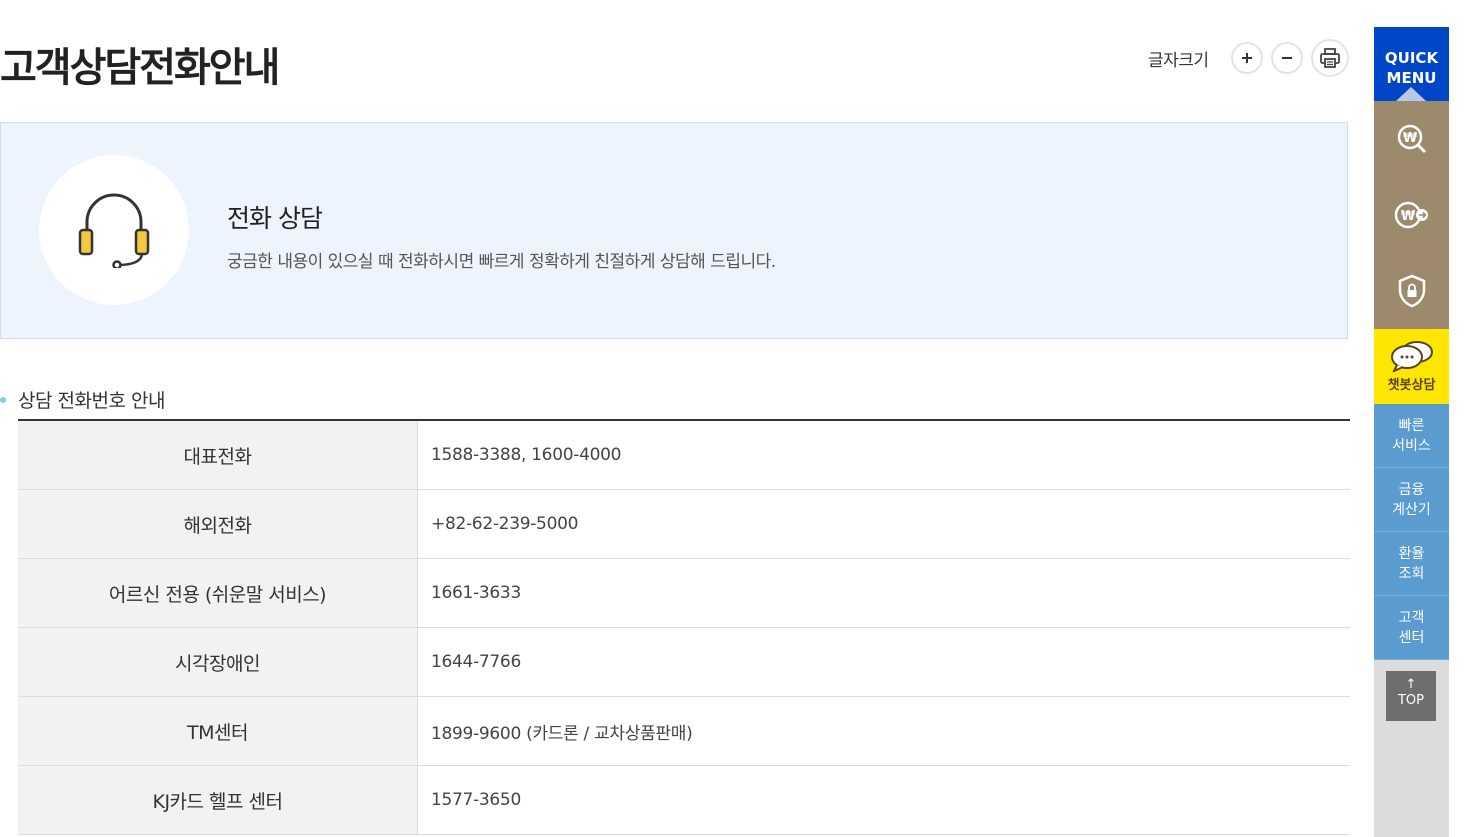 This screenshot has height=837, width=1478. Describe the element at coordinates (883, 524) in the screenshot. I see `row-value: +82-62-239-5000` at that location.